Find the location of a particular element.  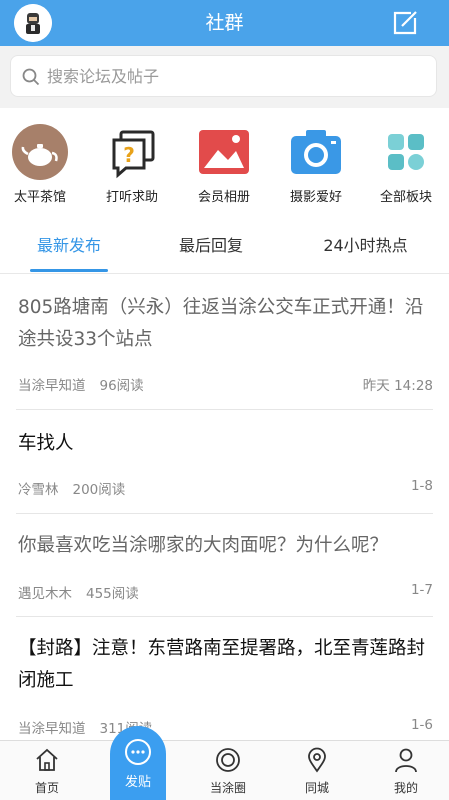

tab-24h-hot: 24小时热点 is located at coordinates (365, 247).